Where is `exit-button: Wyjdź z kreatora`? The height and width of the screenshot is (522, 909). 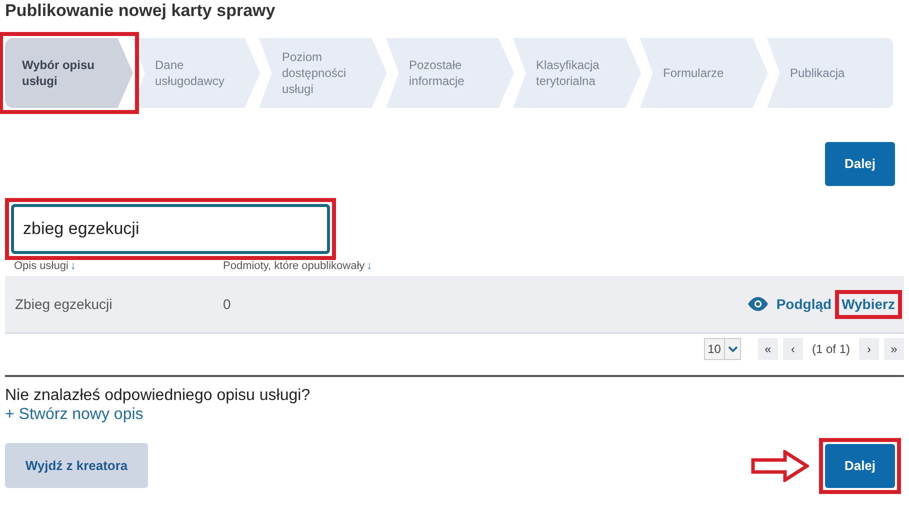 exit-button: Wyjdź z kreatora is located at coordinates (76, 465).